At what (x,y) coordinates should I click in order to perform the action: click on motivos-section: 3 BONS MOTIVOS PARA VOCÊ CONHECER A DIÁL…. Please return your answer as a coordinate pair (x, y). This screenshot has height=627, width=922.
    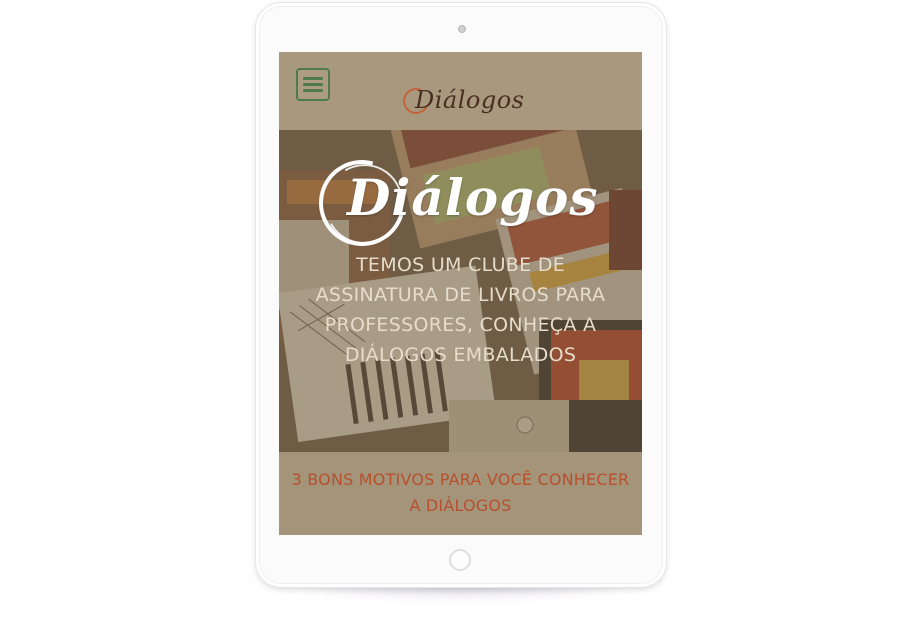
    Looking at the image, I should click on (460, 493).